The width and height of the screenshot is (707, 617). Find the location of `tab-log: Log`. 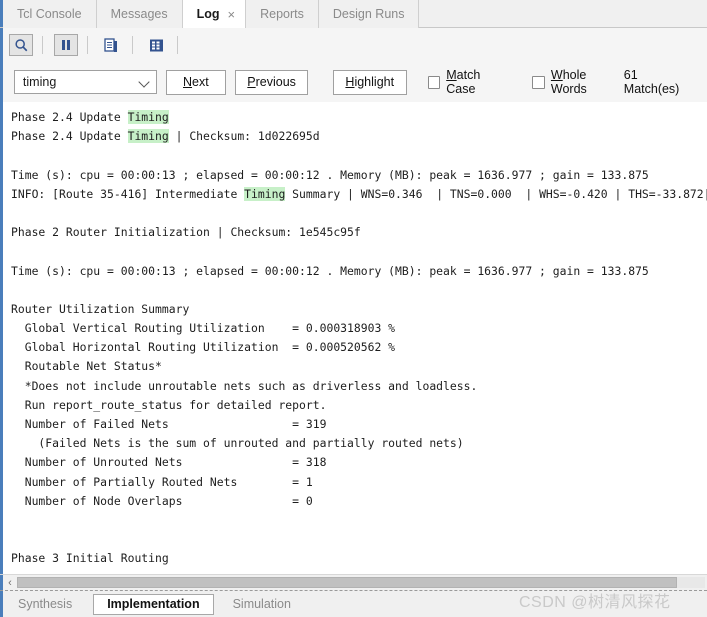

tab-log: Log is located at coordinates (204, 14).